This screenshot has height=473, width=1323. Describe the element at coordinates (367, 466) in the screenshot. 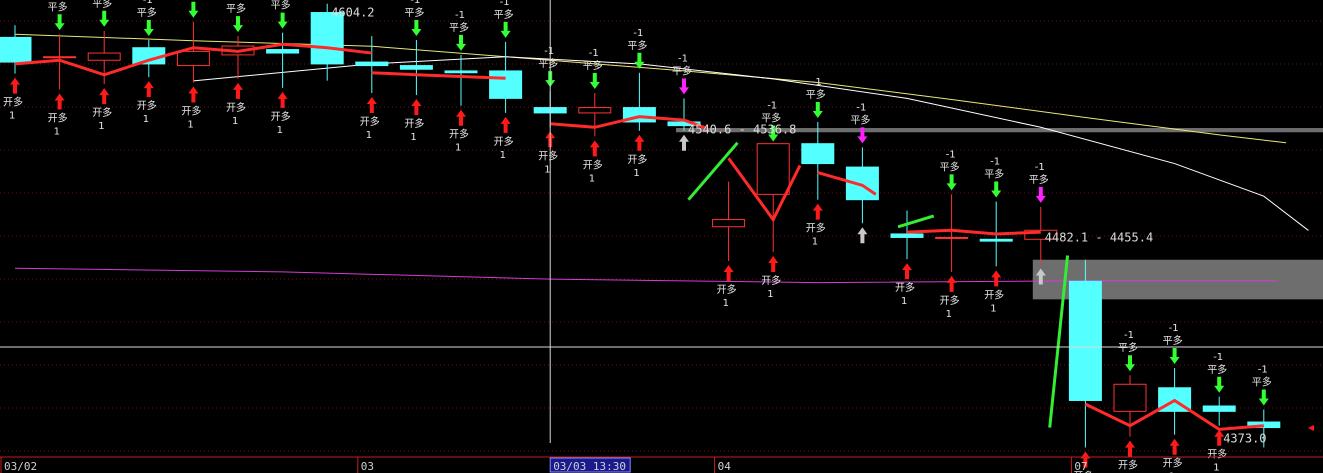

I see `axis-tick-label: 03` at that location.